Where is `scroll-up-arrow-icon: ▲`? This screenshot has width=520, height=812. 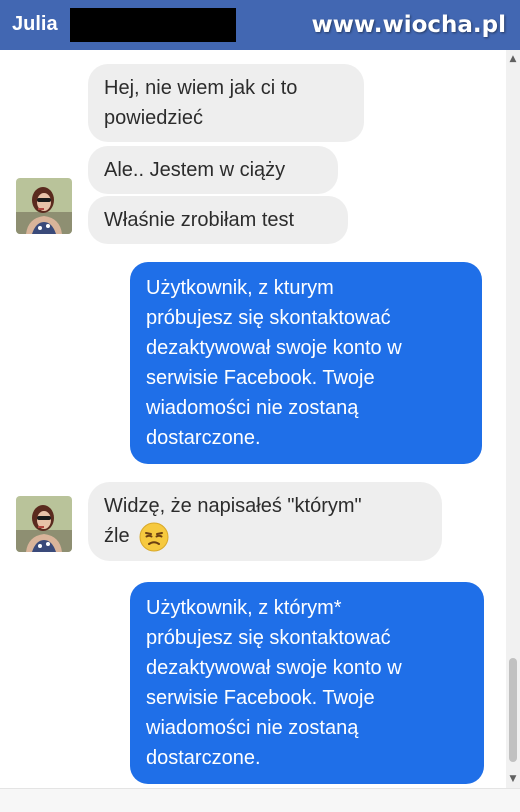 scroll-up-arrow-icon: ▲ is located at coordinates (513, 59).